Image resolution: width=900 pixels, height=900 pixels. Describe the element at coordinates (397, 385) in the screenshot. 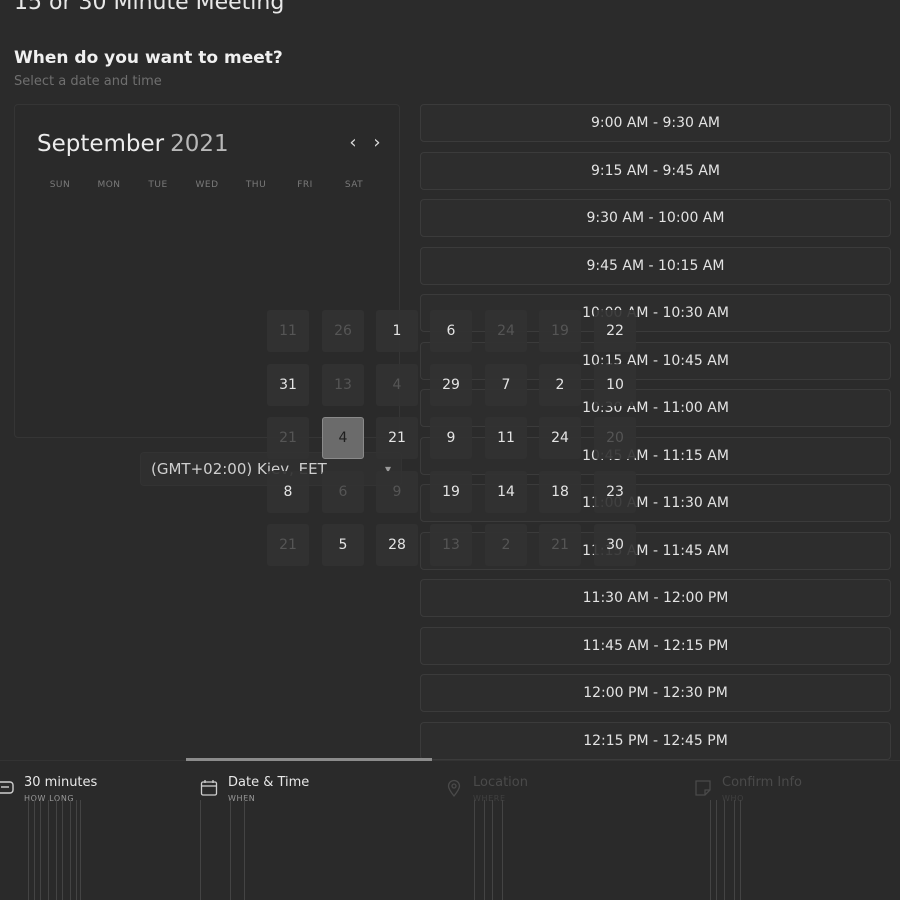

I see `calendar-day: 4` at that location.